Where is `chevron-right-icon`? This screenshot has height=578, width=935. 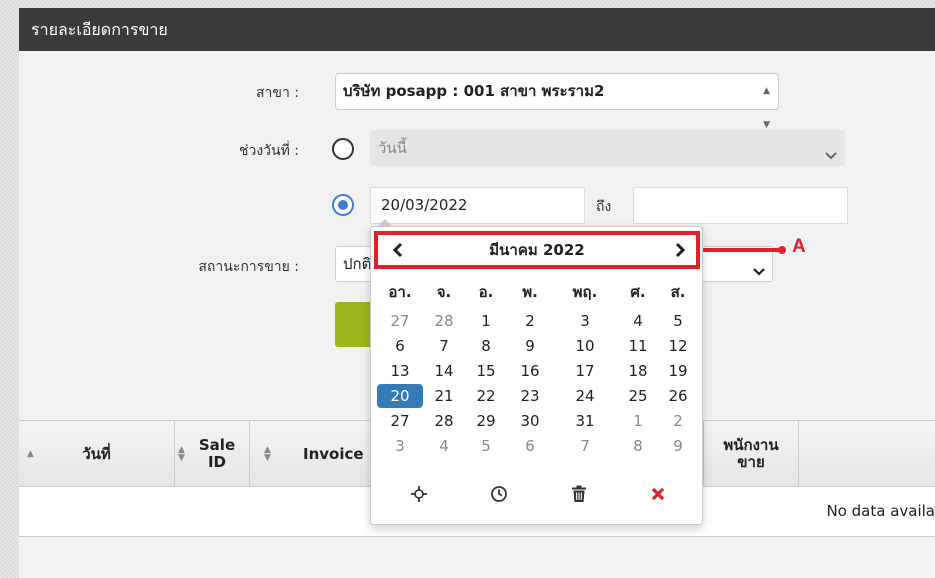
chevron-right-icon is located at coordinates (680, 250).